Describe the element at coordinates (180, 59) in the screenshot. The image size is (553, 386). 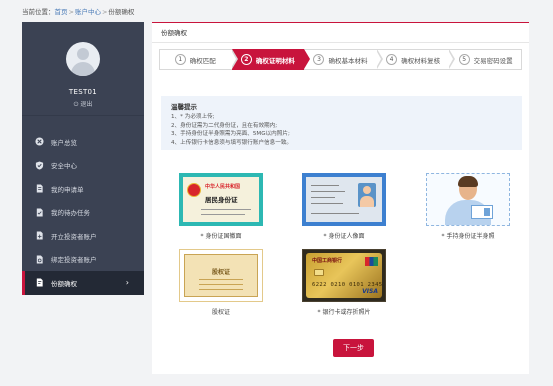
I see `step-number: 1` at that location.